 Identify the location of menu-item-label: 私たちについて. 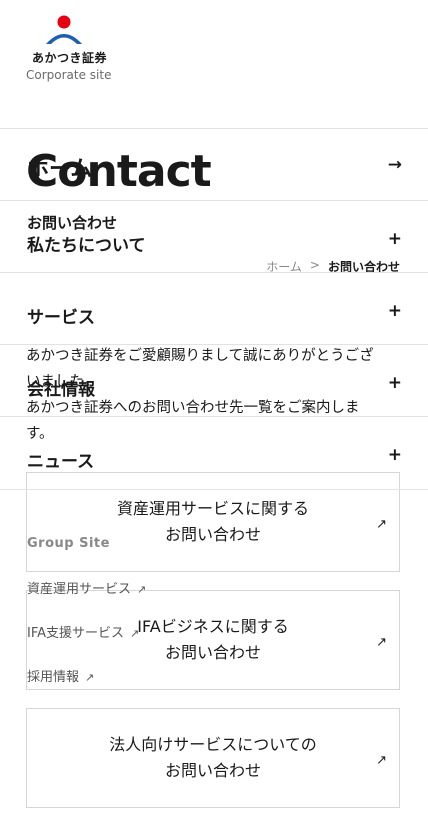
(86, 246).